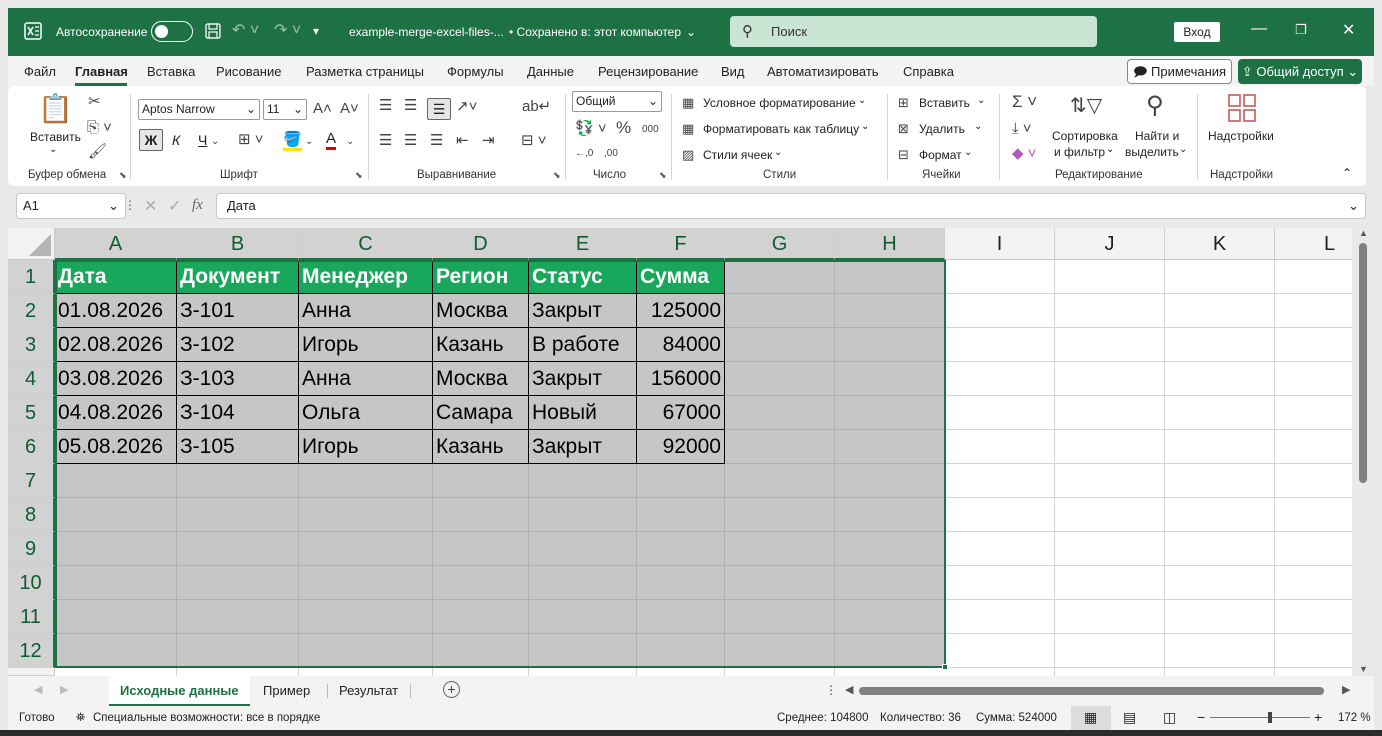  Describe the element at coordinates (1301, 30) in the screenshot. I see `restore-icon: ❐` at that location.